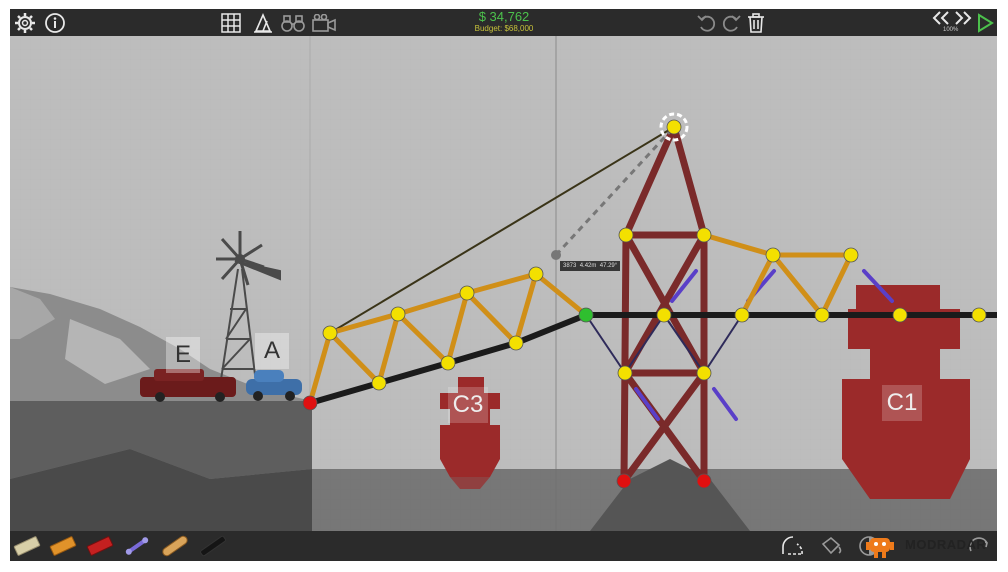 Image resolution: width=1008 pixels, height=572 pixels. Describe the element at coordinates (324, 22) in the screenshot. I see `camera-icon` at that location.